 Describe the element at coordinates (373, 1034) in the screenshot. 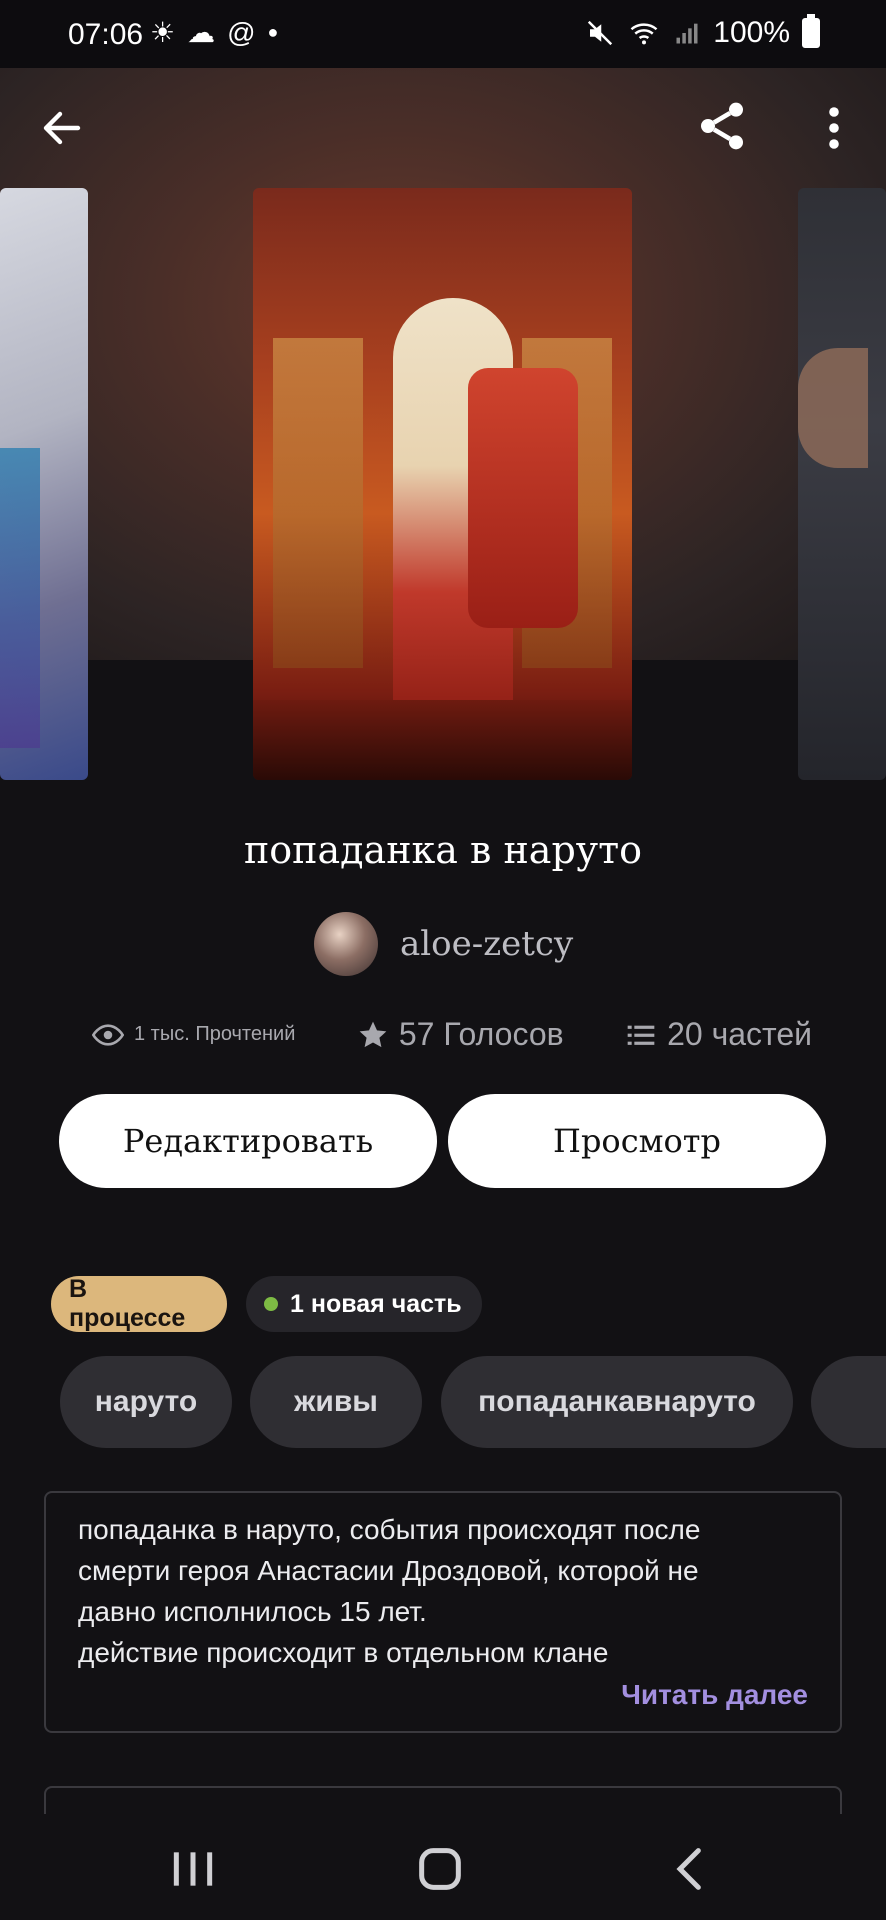

I see `star-icon` at that location.